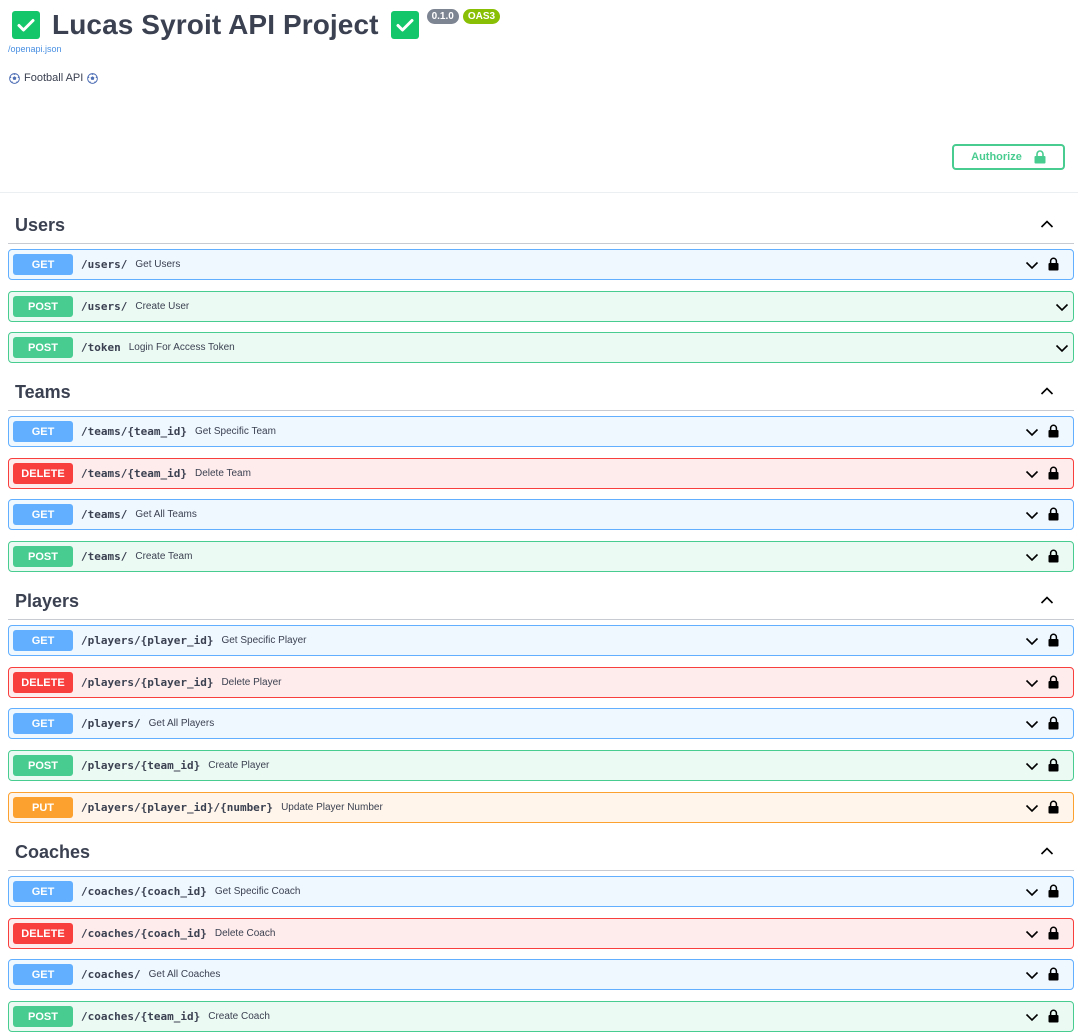  Describe the element at coordinates (239, 1016) in the screenshot. I see `operation-summary: Create Coach` at that location.